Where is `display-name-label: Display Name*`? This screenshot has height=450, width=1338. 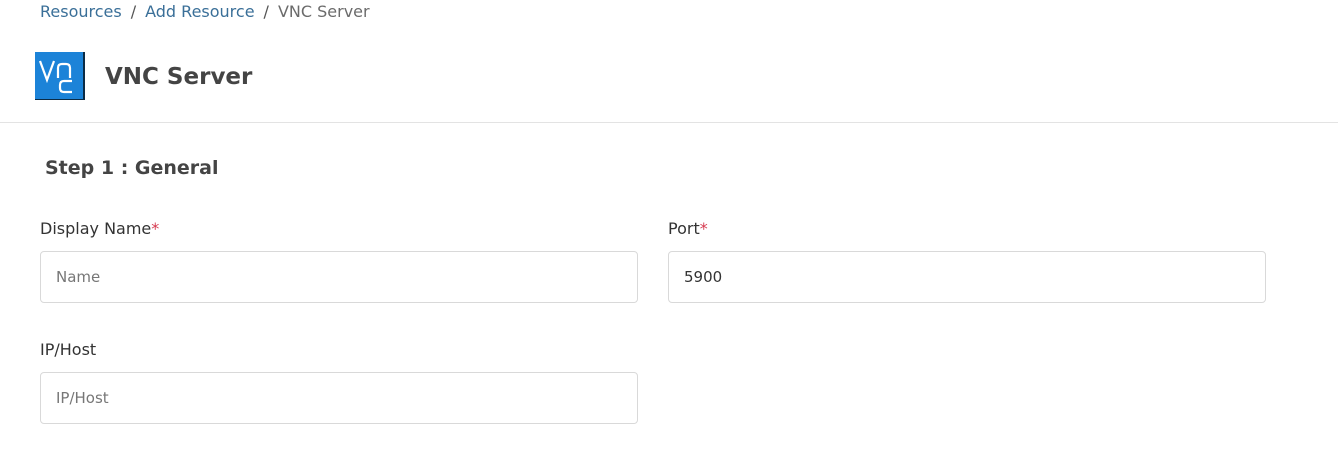 display-name-label: Display Name* is located at coordinates (99, 229).